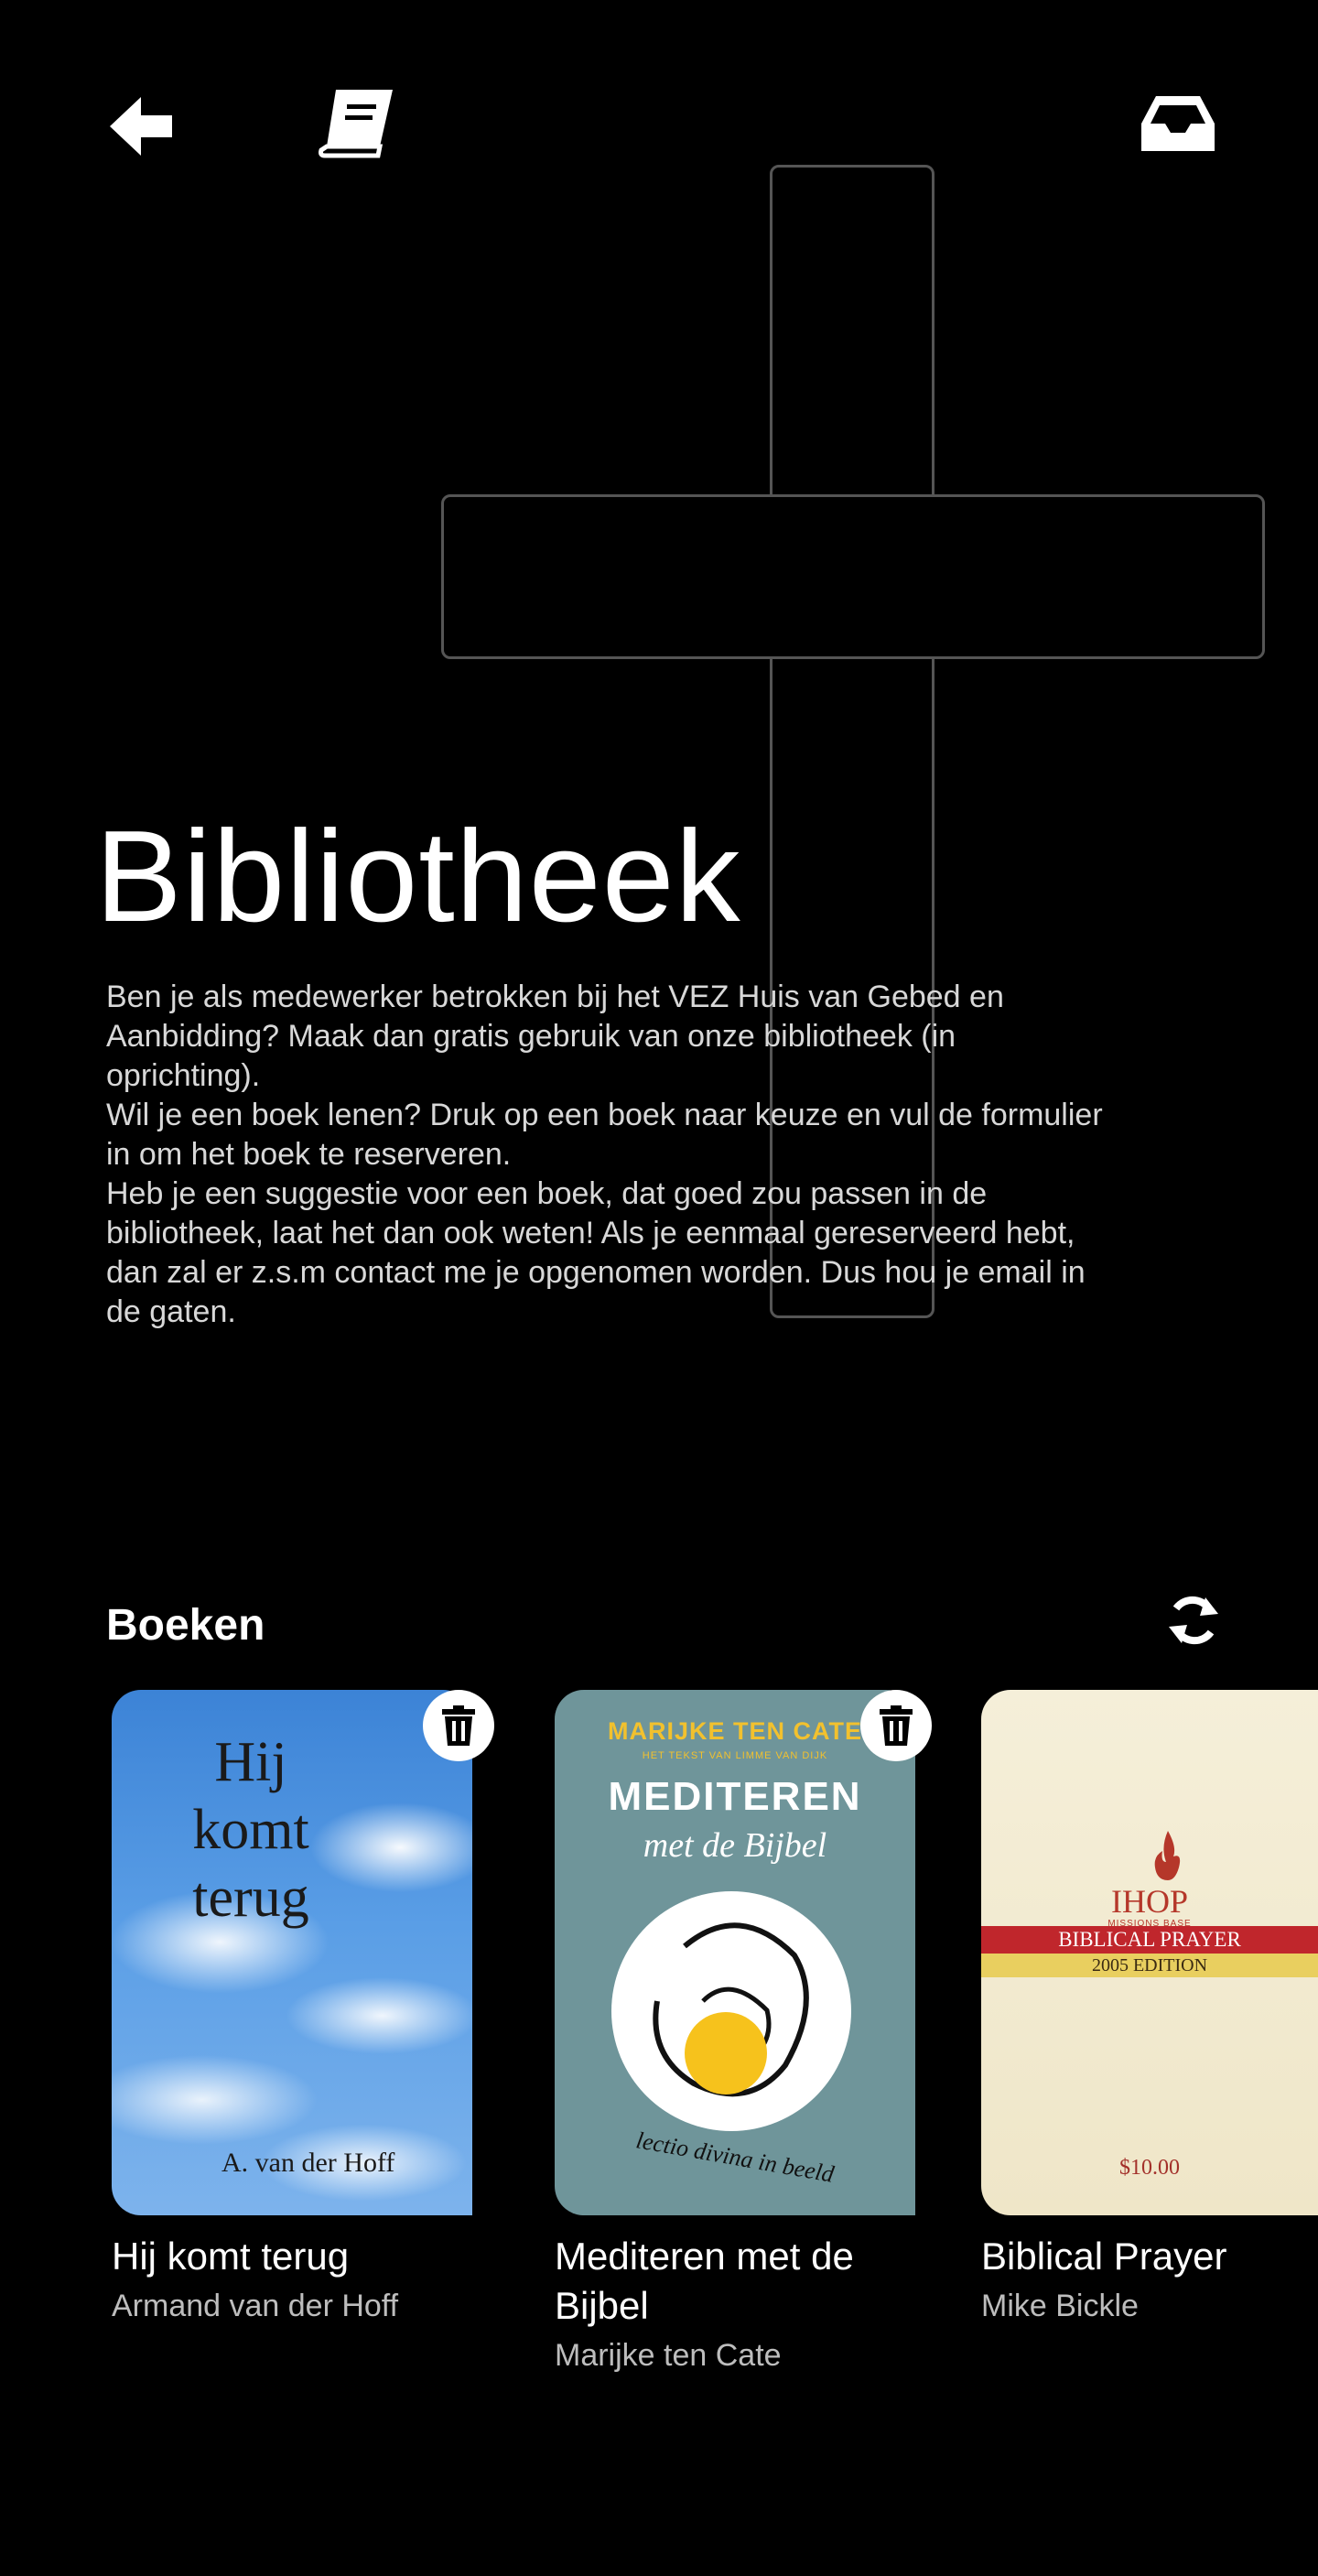 The width and height of the screenshot is (1318, 2576). Describe the element at coordinates (735, 1797) in the screenshot. I see `cover-title: MEDITEREN` at that location.